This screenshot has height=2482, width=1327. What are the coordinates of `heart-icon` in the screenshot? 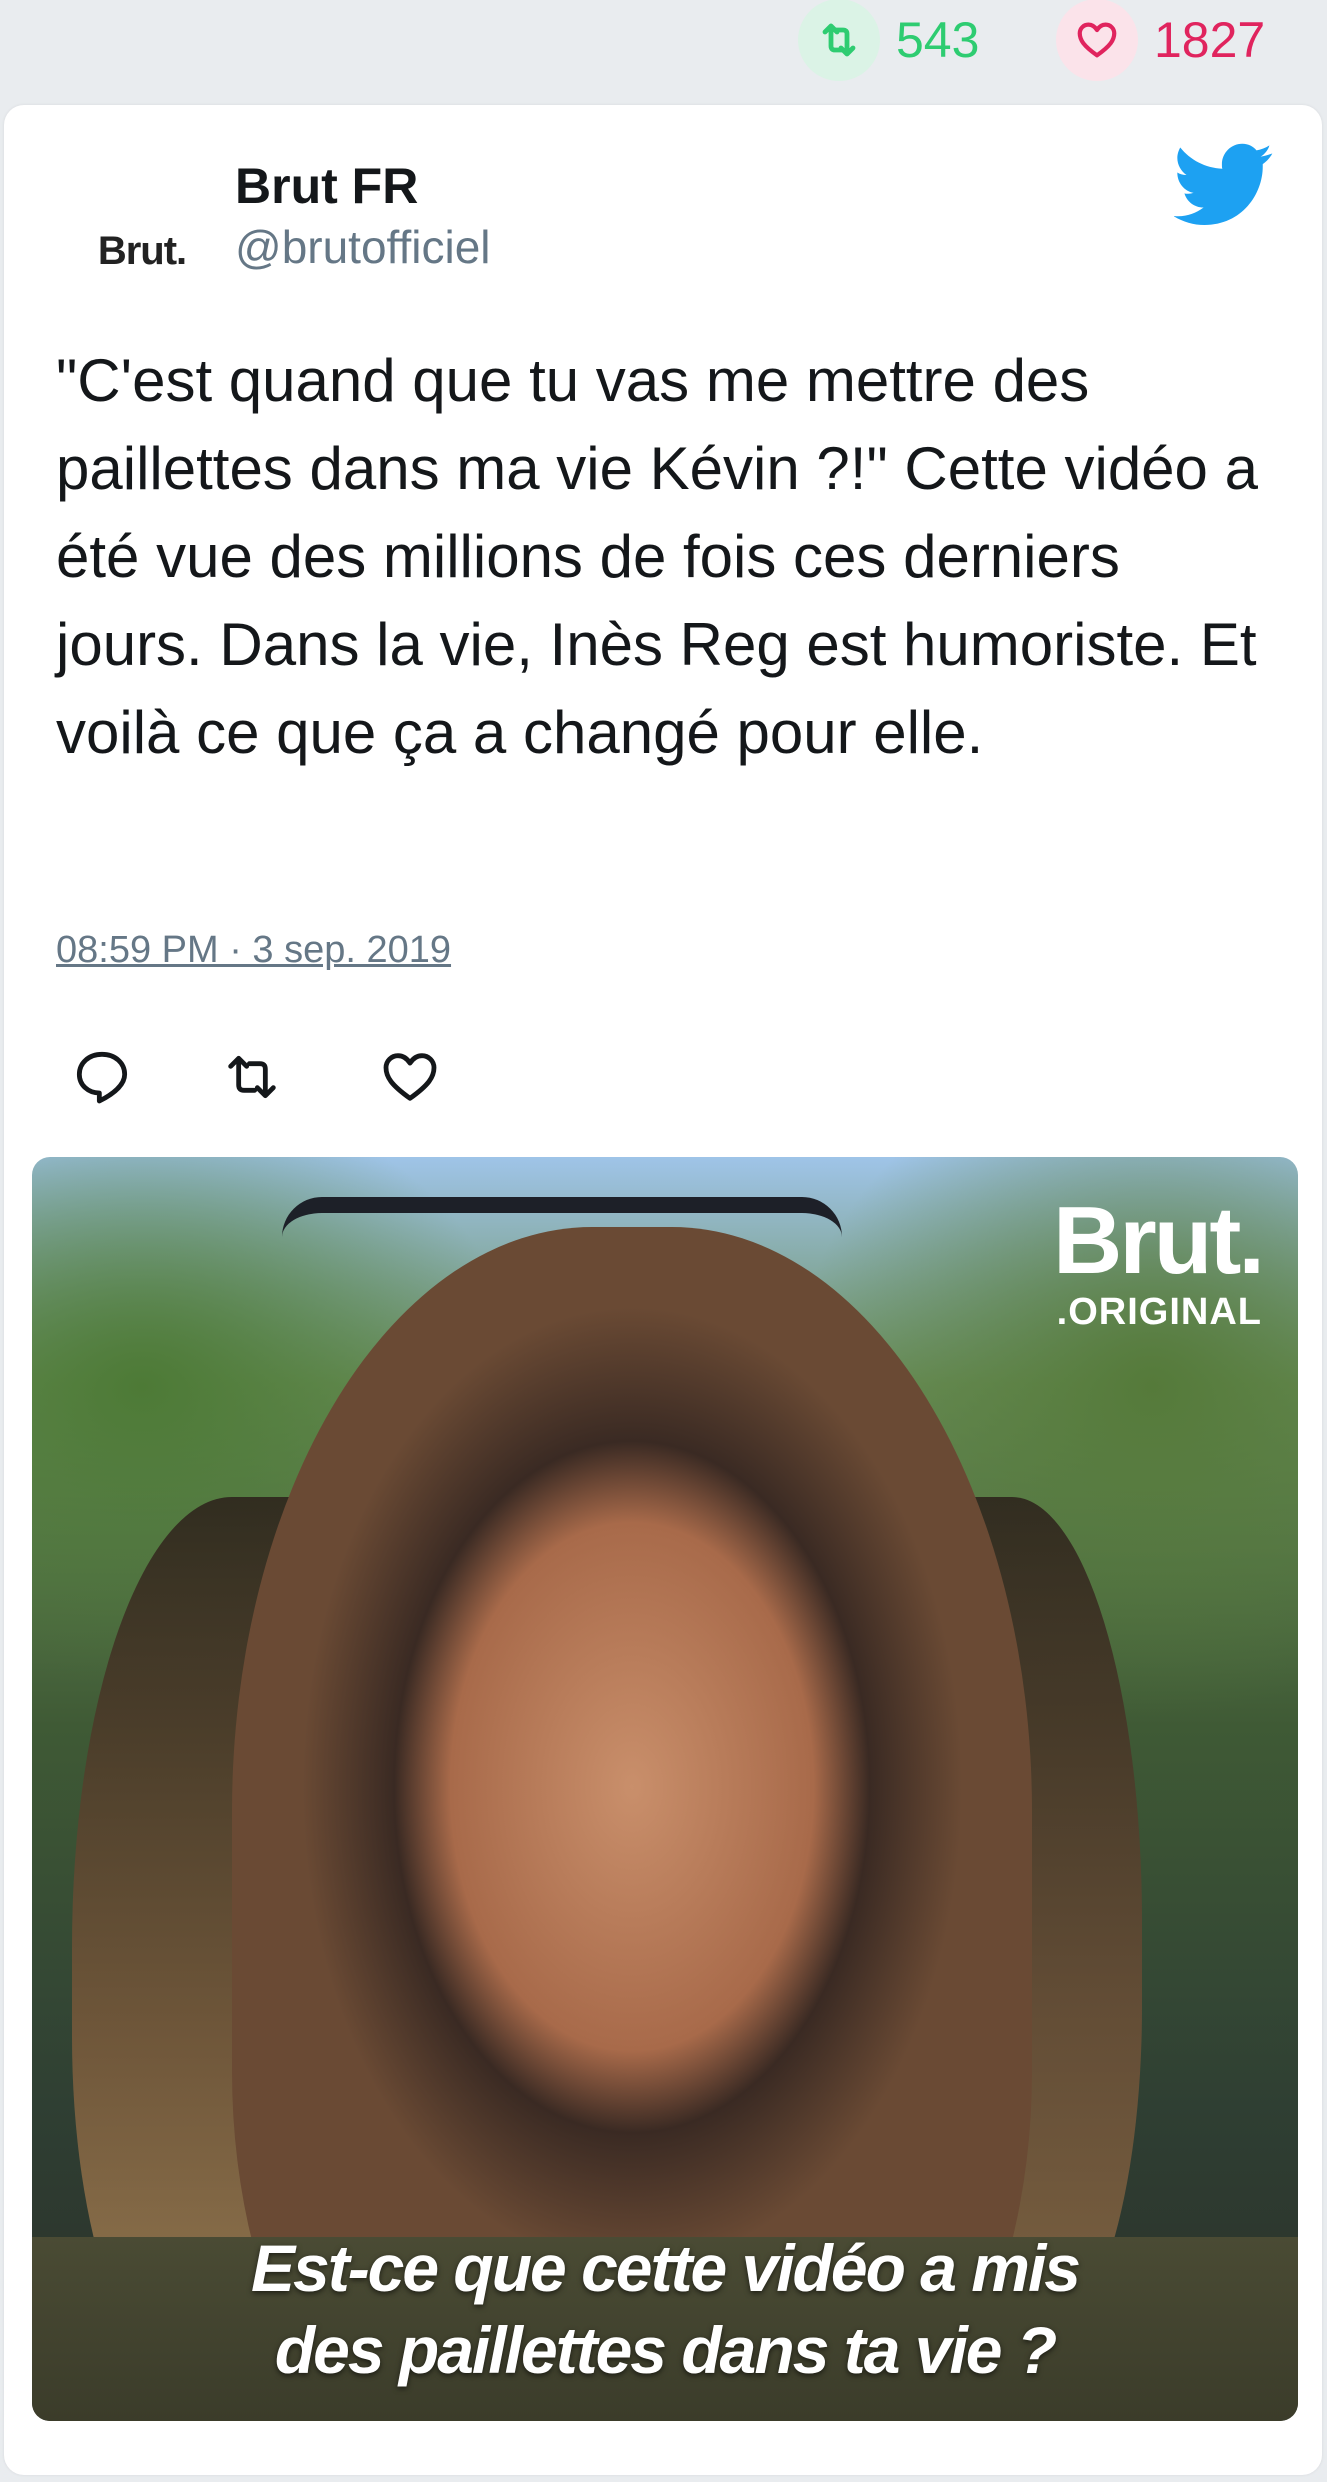 It's located at (1097, 40).